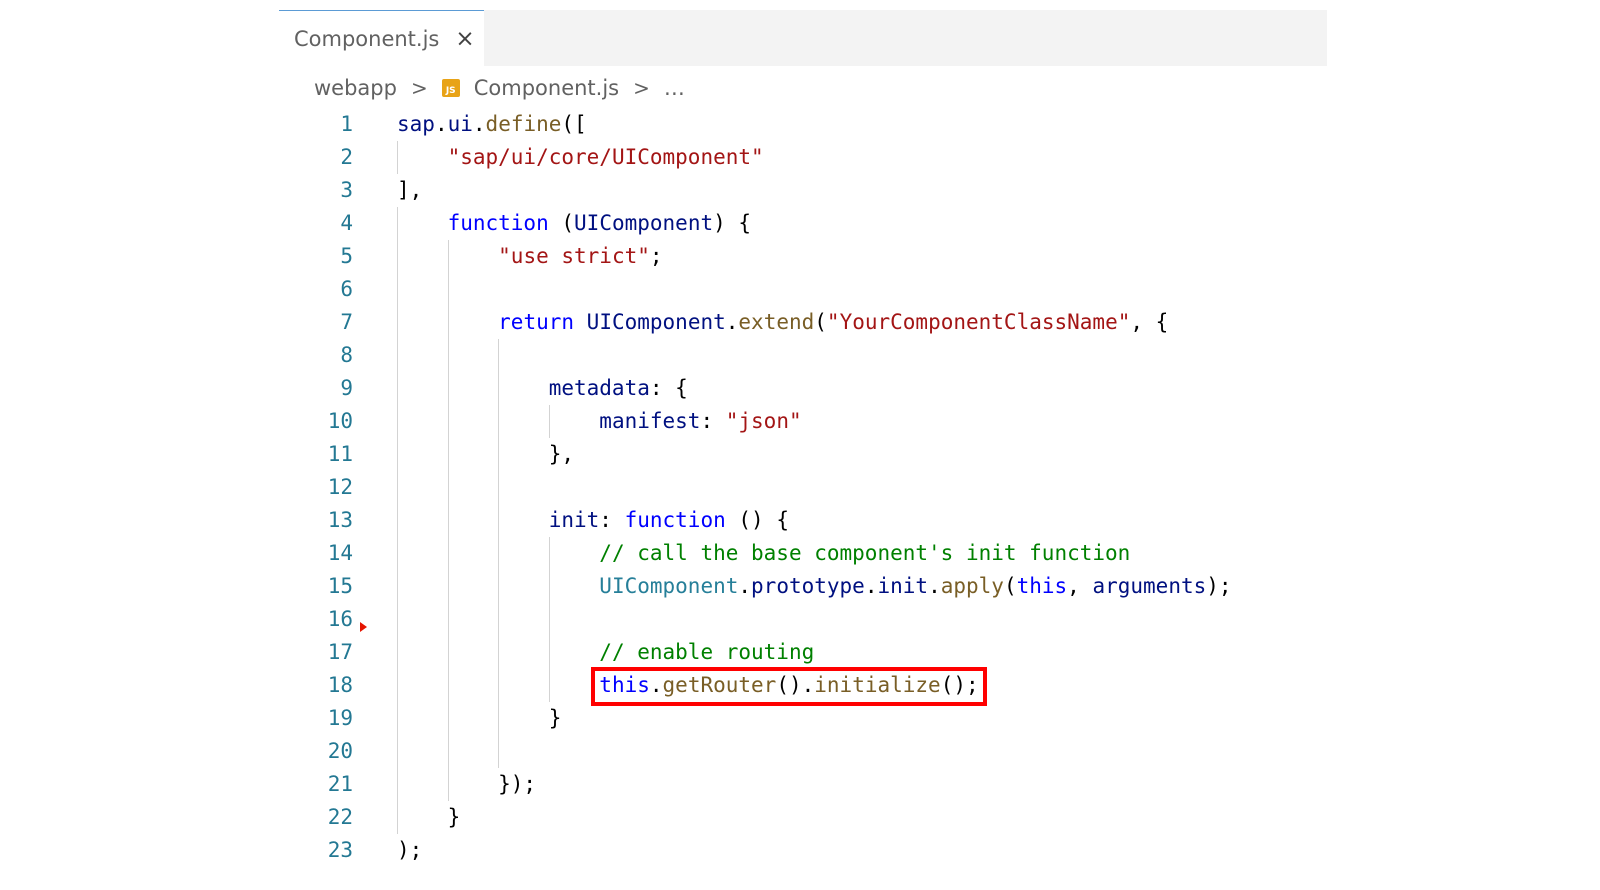  Describe the element at coordinates (707, 652) in the screenshot. I see `line-code: // enable routing` at that location.